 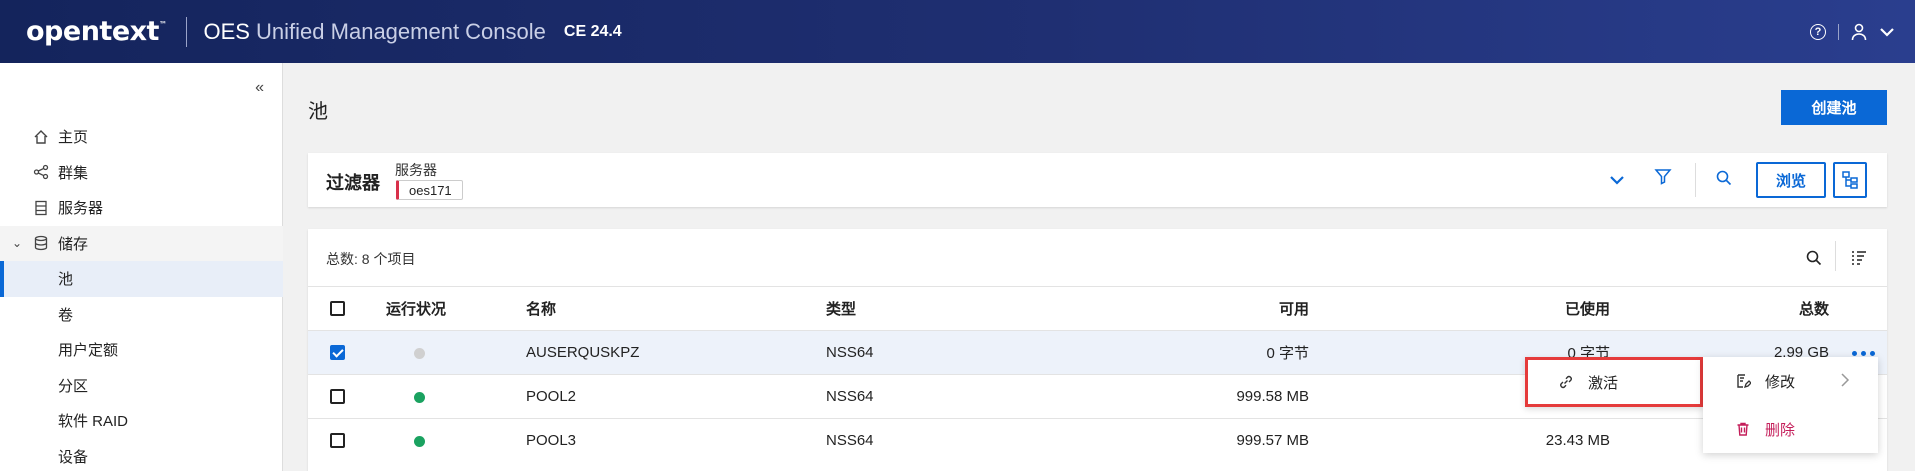 I want to click on select-all-checkbox, so click(x=337, y=308).